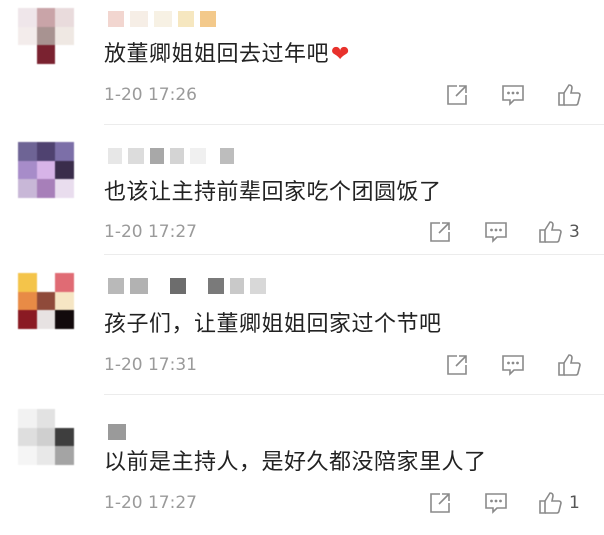 This screenshot has width=604, height=535. I want to click on comment-text-body: 孩子们，让董卿姐姐回家过个节吧, so click(273, 324).